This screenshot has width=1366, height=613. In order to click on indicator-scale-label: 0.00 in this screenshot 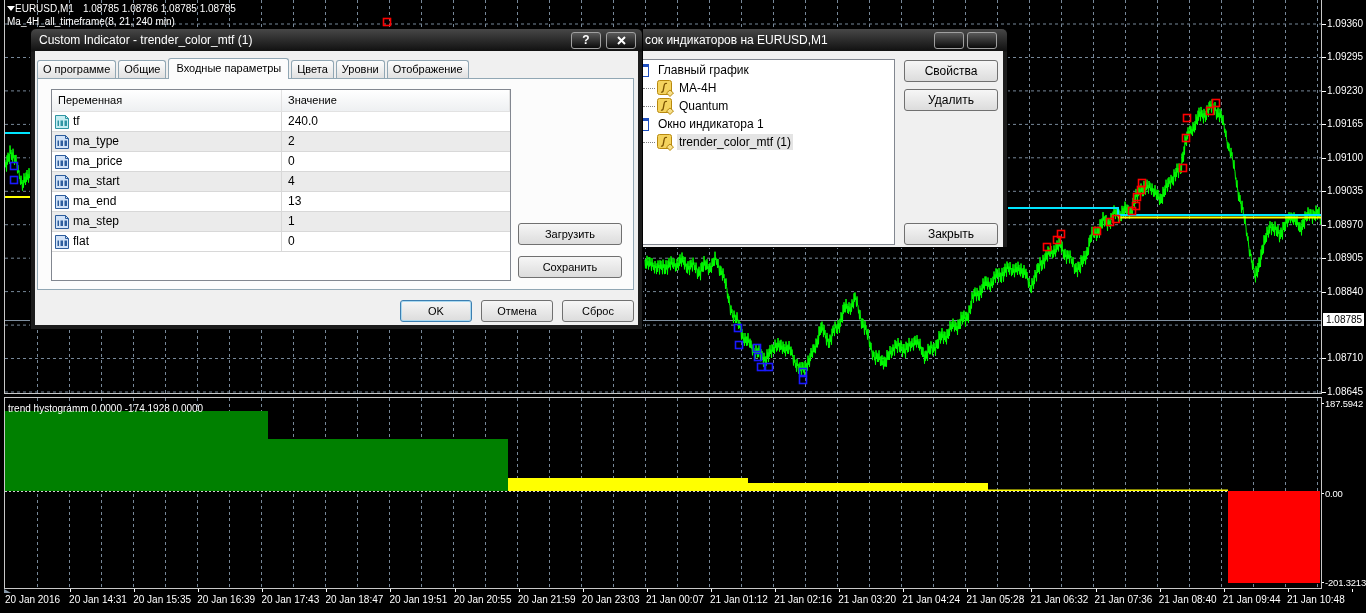, I will do `click(1332, 493)`.